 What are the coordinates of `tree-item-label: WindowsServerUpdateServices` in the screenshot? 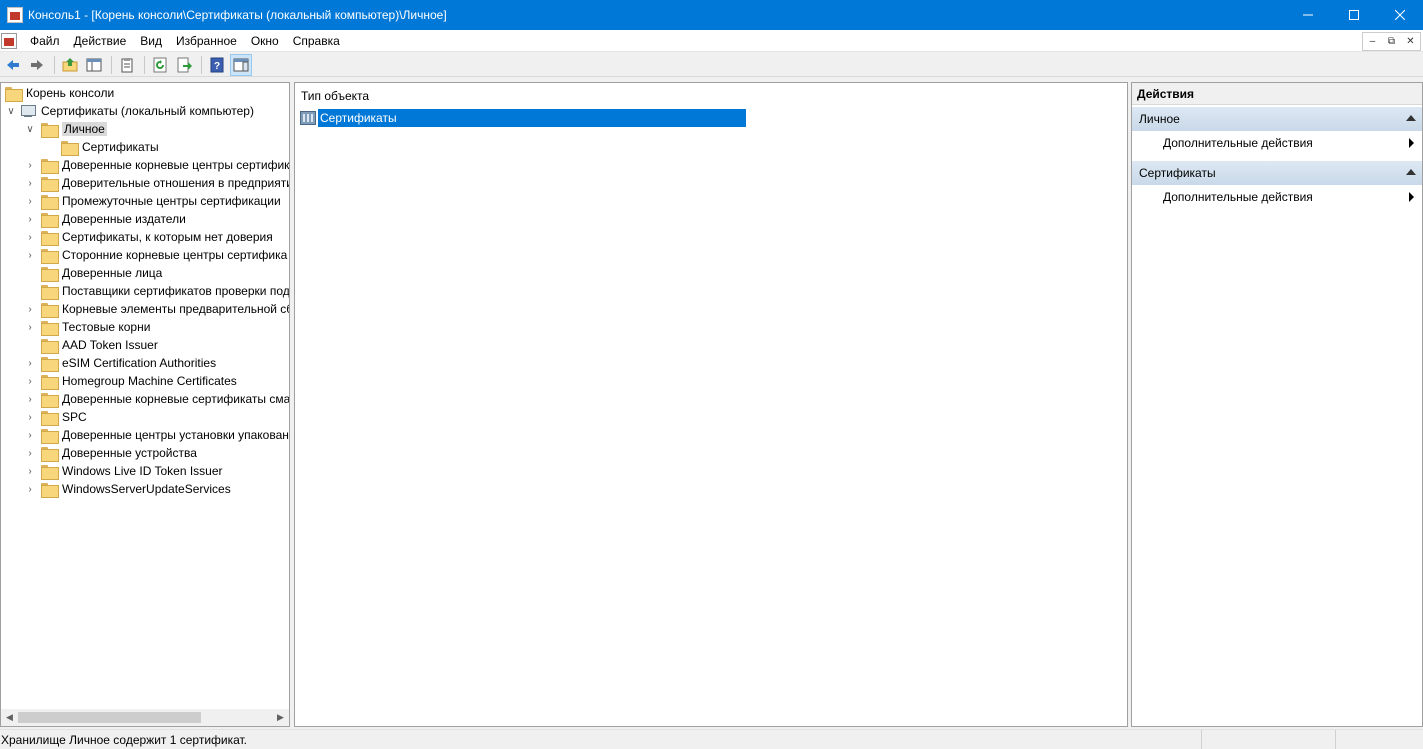 It's located at (146, 489).